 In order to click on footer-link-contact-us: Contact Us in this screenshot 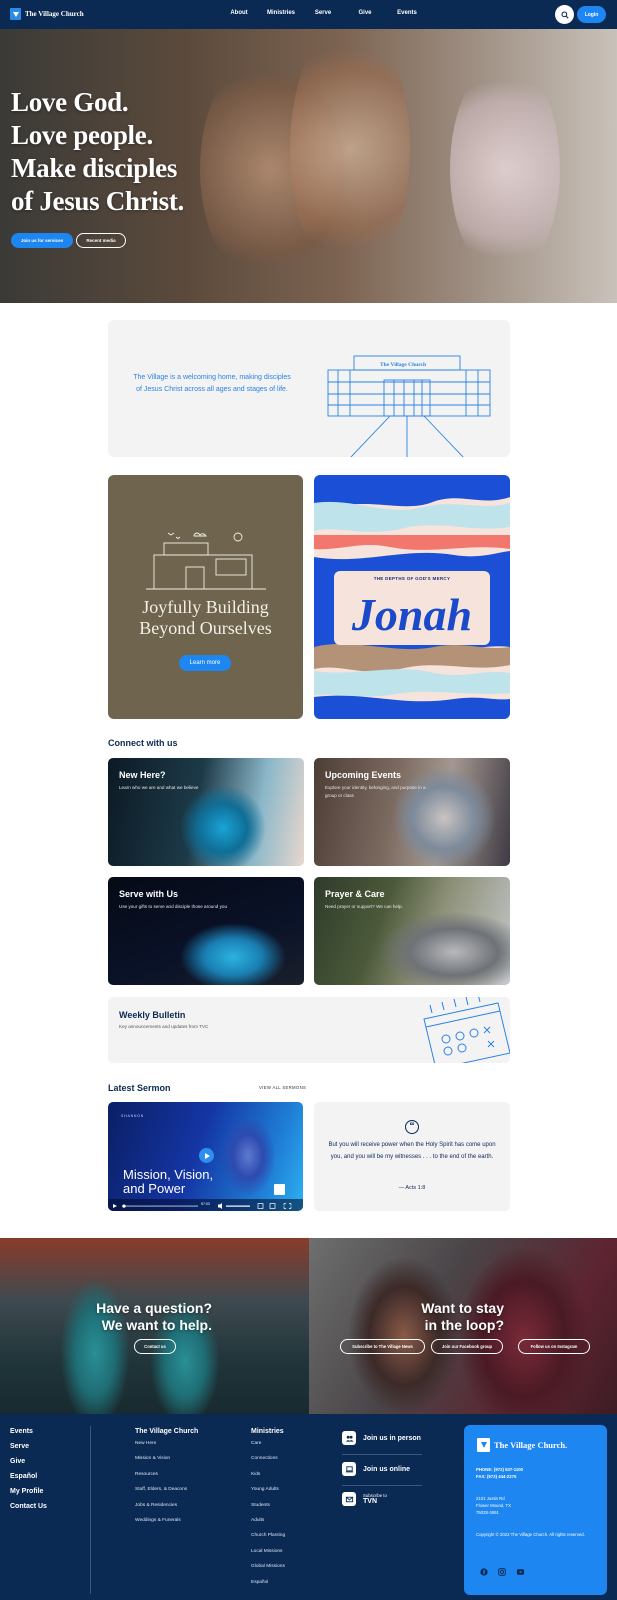, I will do `click(28, 1510)`.